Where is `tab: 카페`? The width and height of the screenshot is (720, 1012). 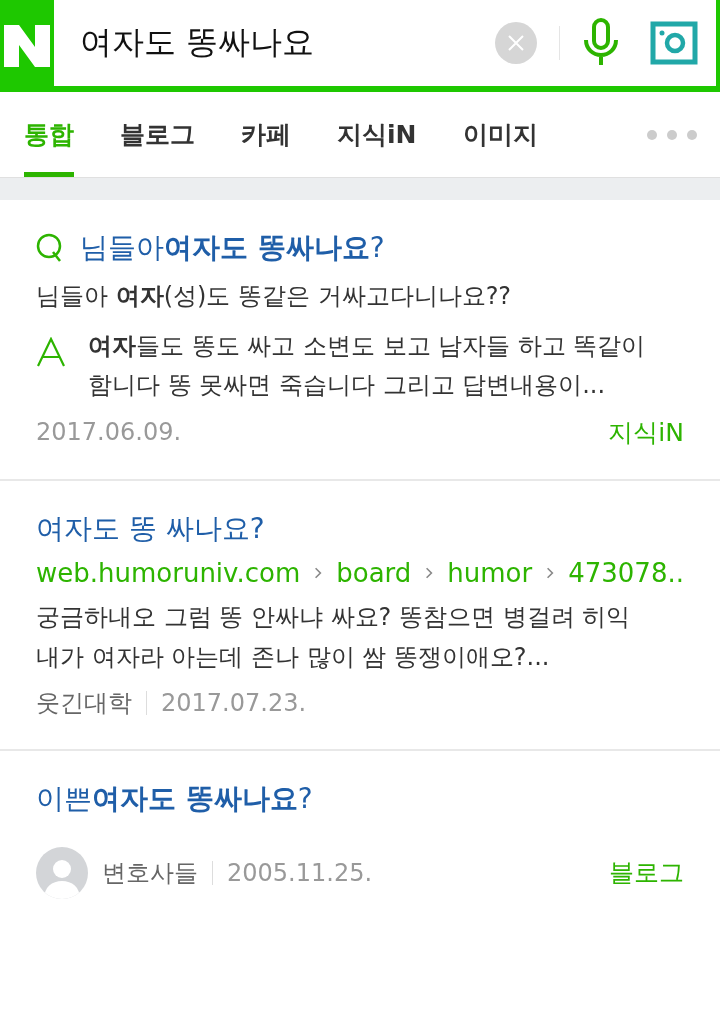 tab: 카페 is located at coordinates (266, 134).